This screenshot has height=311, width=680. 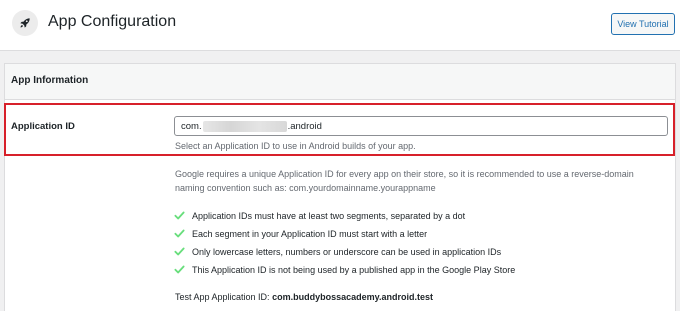 I want to click on application-id-suffix: .android, so click(x=304, y=126).